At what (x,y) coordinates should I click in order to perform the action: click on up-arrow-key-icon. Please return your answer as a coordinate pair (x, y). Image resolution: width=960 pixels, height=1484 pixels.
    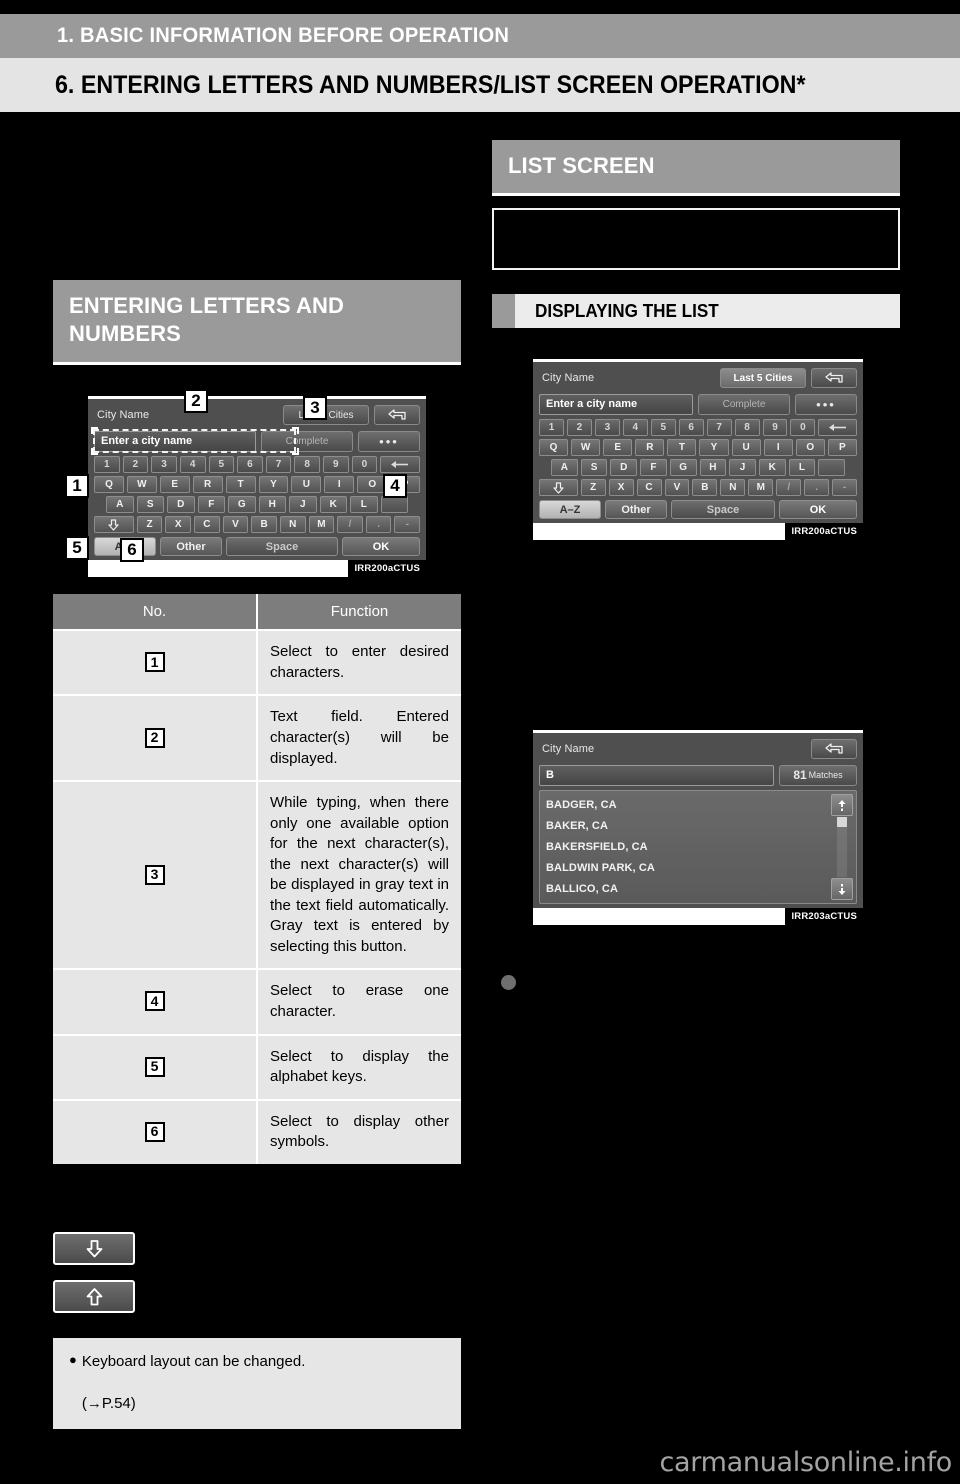
    Looking at the image, I should click on (94, 1296).